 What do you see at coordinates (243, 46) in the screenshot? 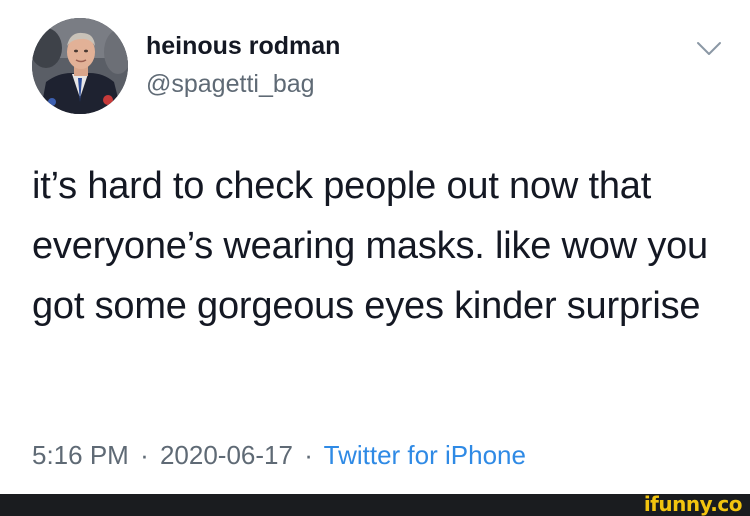
I see `author-display-name: heinous rodman` at bounding box center [243, 46].